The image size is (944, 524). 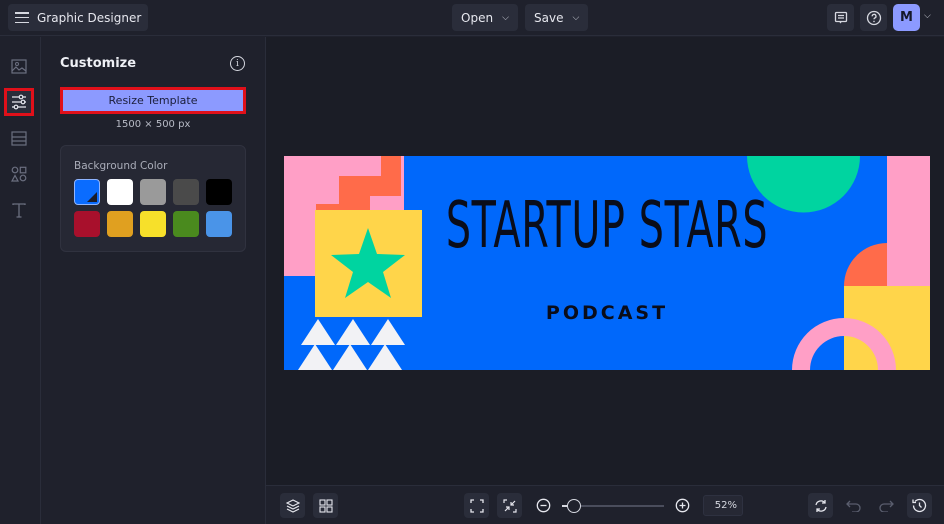 I want to click on info-icon: i, so click(x=237, y=63).